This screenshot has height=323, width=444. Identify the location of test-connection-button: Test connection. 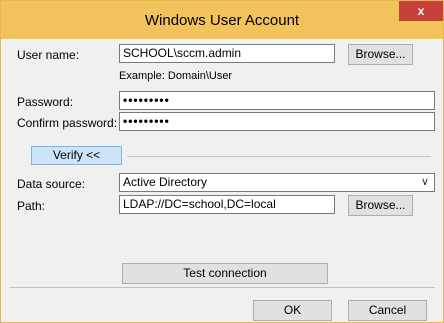
(225, 273).